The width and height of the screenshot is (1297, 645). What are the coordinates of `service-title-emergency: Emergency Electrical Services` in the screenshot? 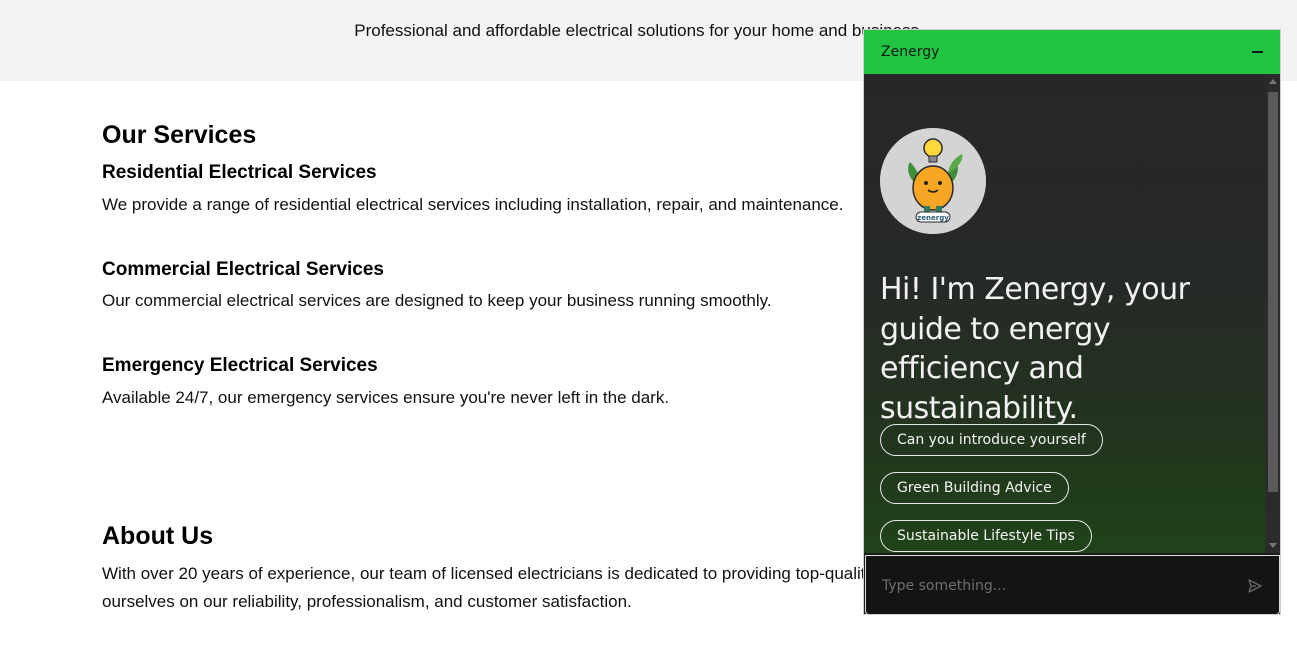 It's located at (240, 365).